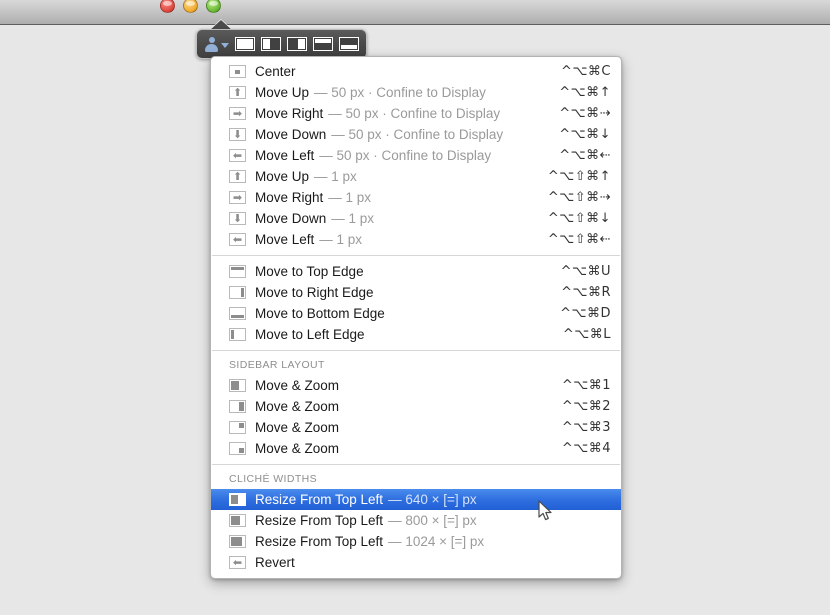  I want to click on menu-item-label: Move Right, so click(289, 197).